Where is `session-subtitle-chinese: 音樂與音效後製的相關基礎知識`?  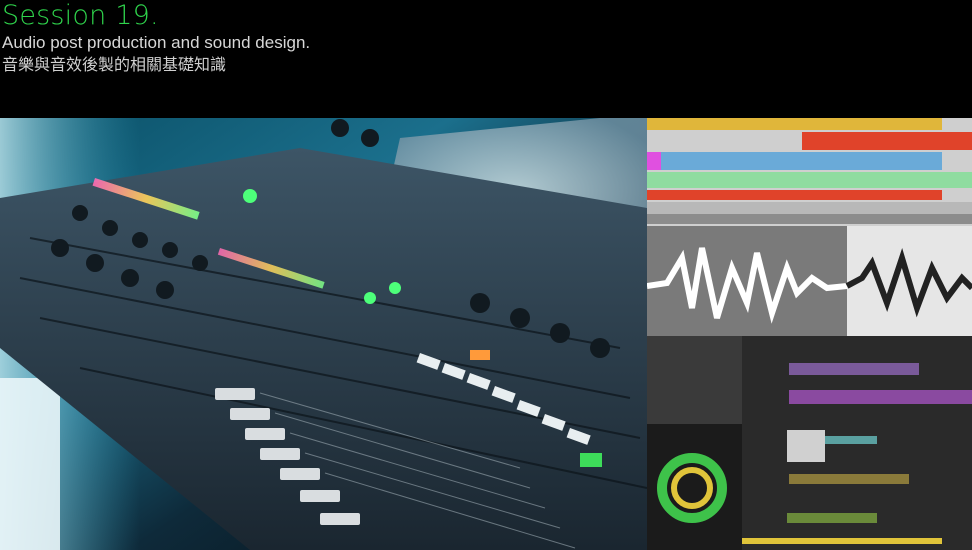
session-subtitle-chinese: 音樂與音效後製的相關基礎知識 is located at coordinates (114, 65).